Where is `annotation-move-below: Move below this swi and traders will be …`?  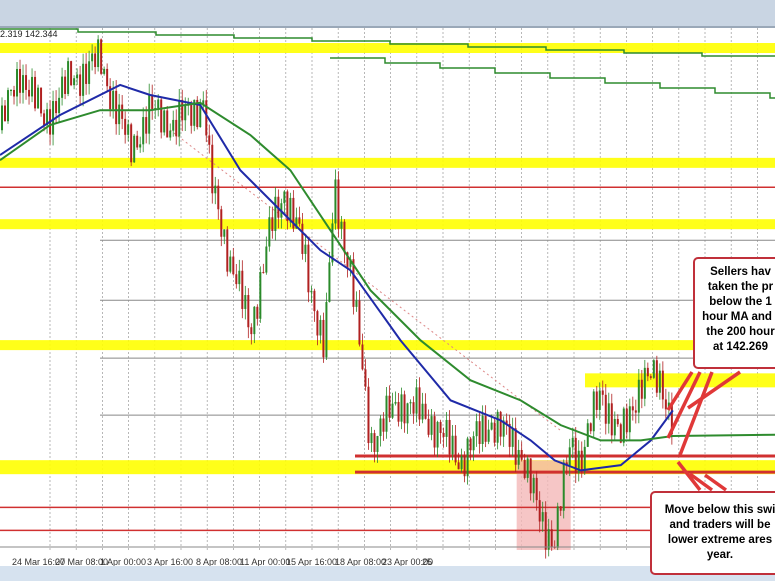
annotation-move-below: Move below this swi and traders will be … is located at coordinates (712, 533).